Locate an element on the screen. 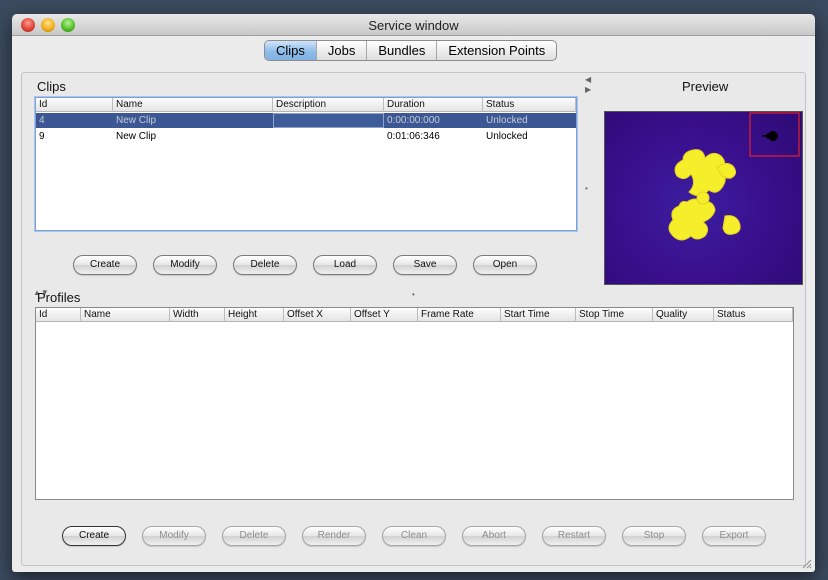  collapse-right-arrow-icon: ▶ is located at coordinates (588, 90).